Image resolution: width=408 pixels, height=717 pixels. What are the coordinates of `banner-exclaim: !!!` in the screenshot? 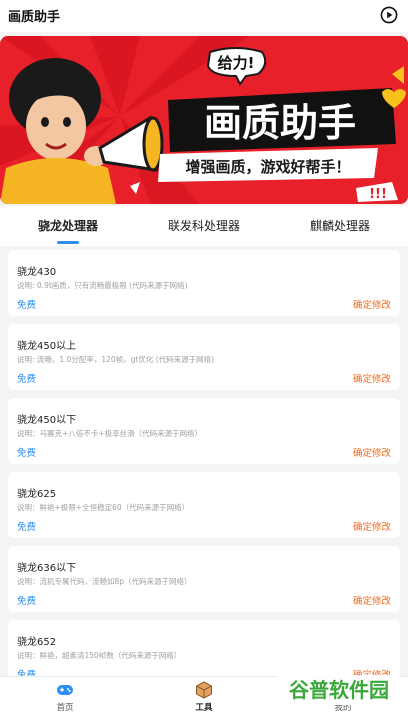 It's located at (378, 194).